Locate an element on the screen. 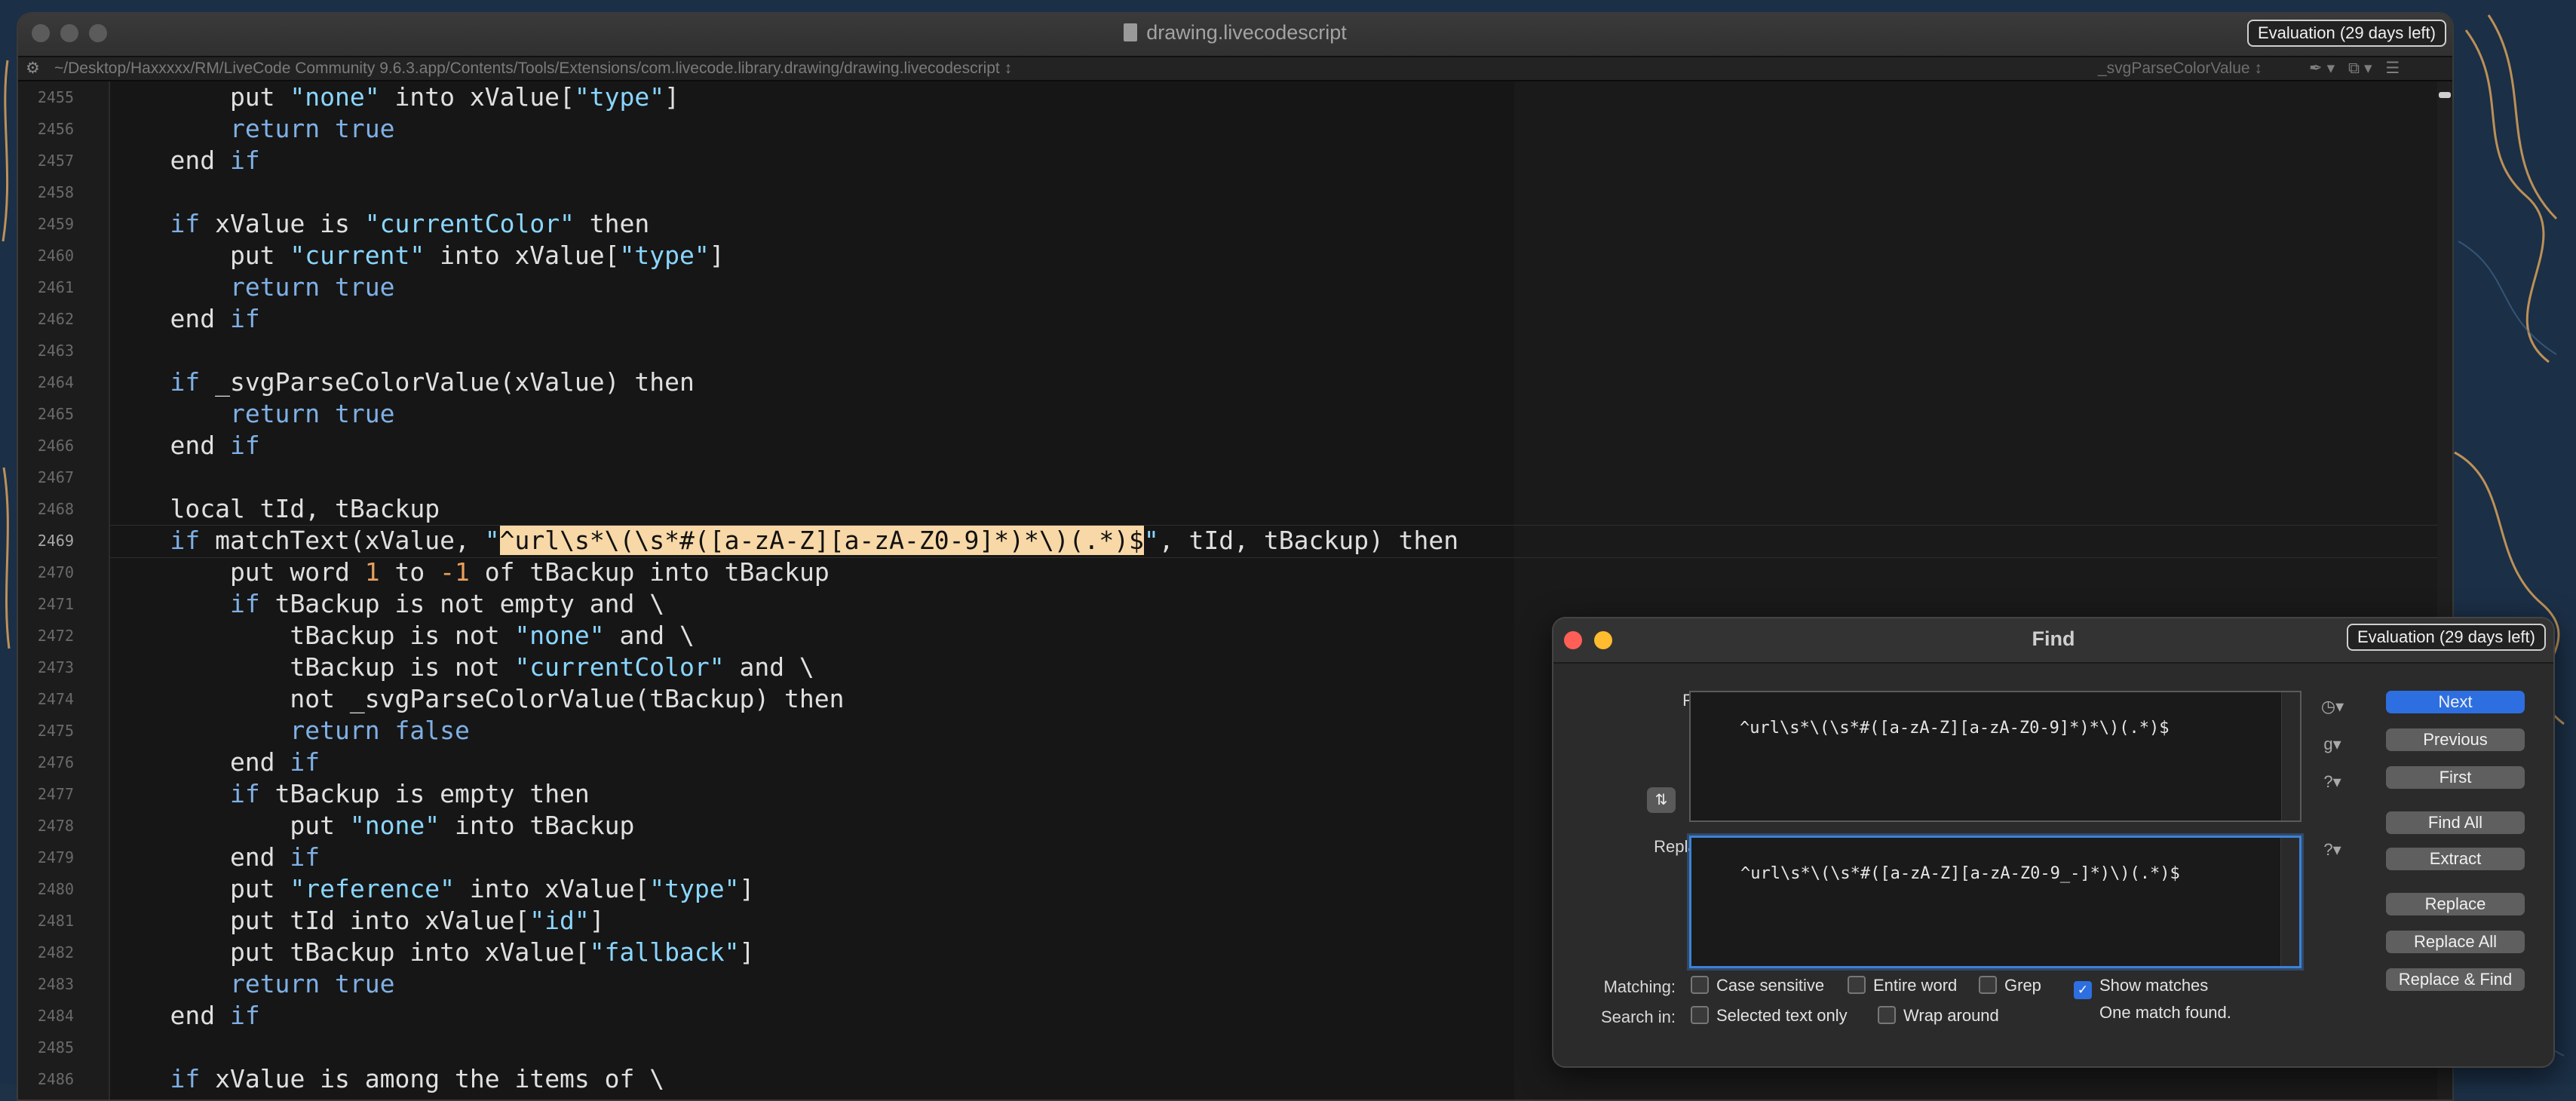 Image resolution: width=2576 pixels, height=1101 pixels. line-number: 2475 is located at coordinates (46, 731).